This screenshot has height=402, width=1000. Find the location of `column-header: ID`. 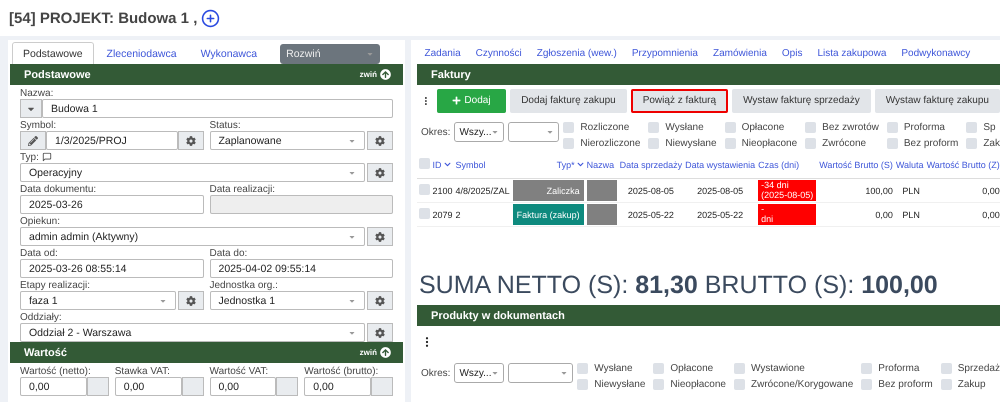

column-header: ID is located at coordinates (437, 165).